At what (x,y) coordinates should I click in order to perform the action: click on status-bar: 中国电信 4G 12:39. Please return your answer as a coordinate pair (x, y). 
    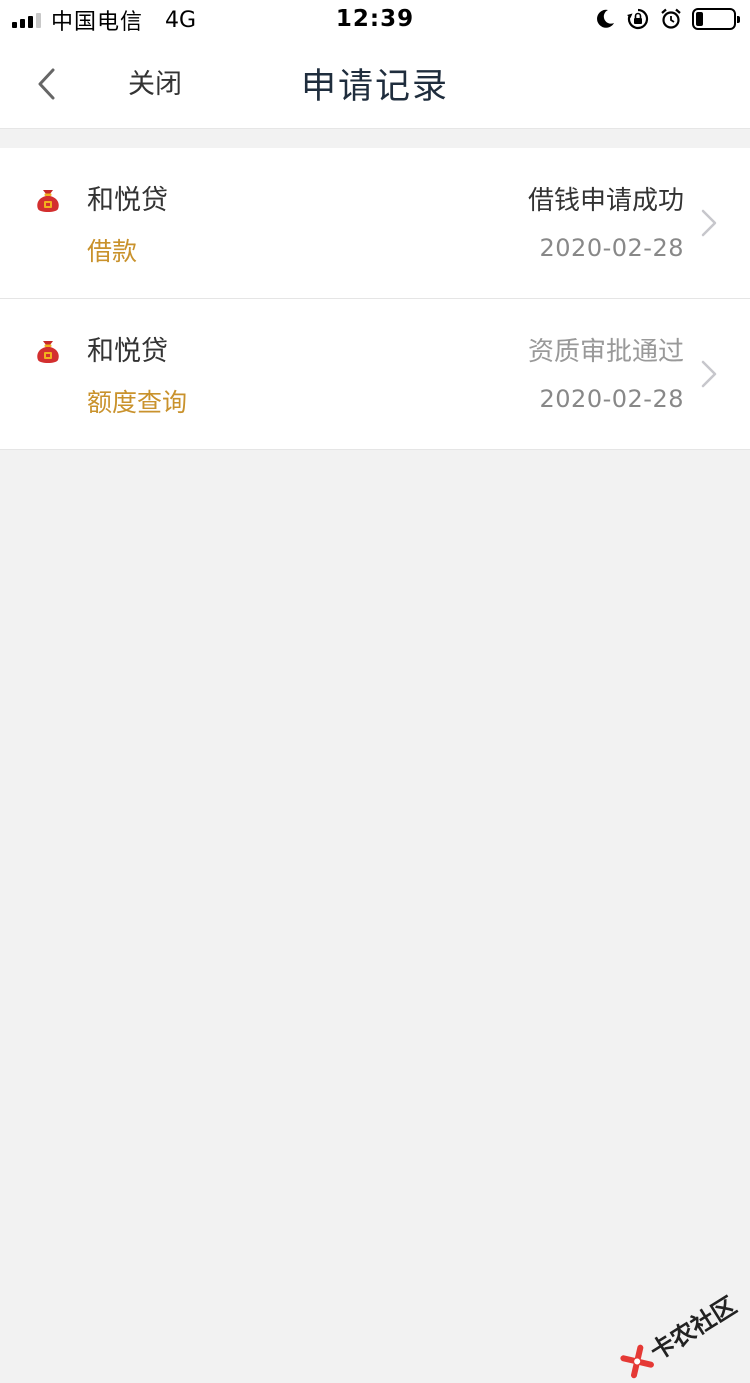
    Looking at the image, I should click on (375, 20).